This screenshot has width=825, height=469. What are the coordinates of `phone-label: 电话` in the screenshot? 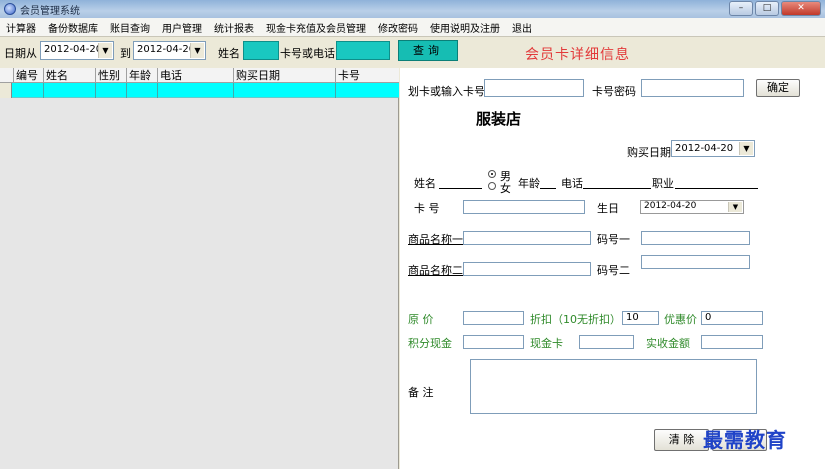 It's located at (572, 183).